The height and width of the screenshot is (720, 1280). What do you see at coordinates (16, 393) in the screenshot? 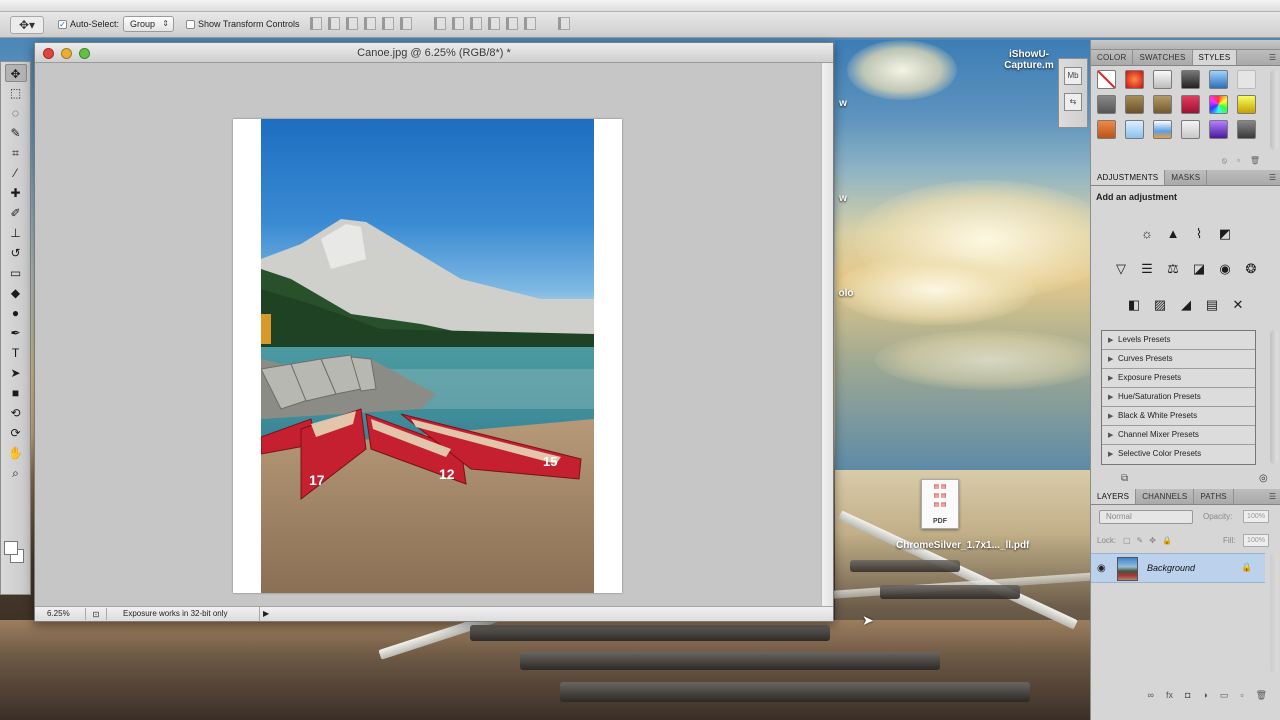
I see `rectangle-tool-icon: ■` at bounding box center [16, 393].